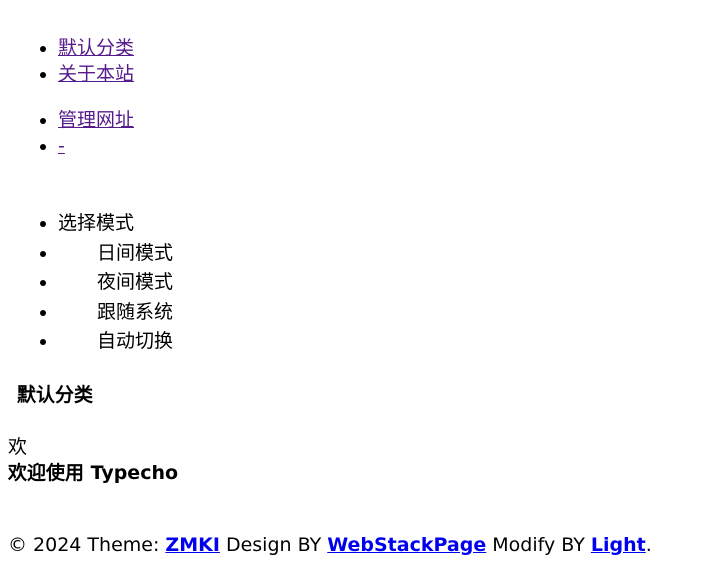 Image resolution: width=721 pixels, height=573 pixels. Describe the element at coordinates (93, 473) in the screenshot. I see `post-title: 欢迎使用 Typecho` at that location.